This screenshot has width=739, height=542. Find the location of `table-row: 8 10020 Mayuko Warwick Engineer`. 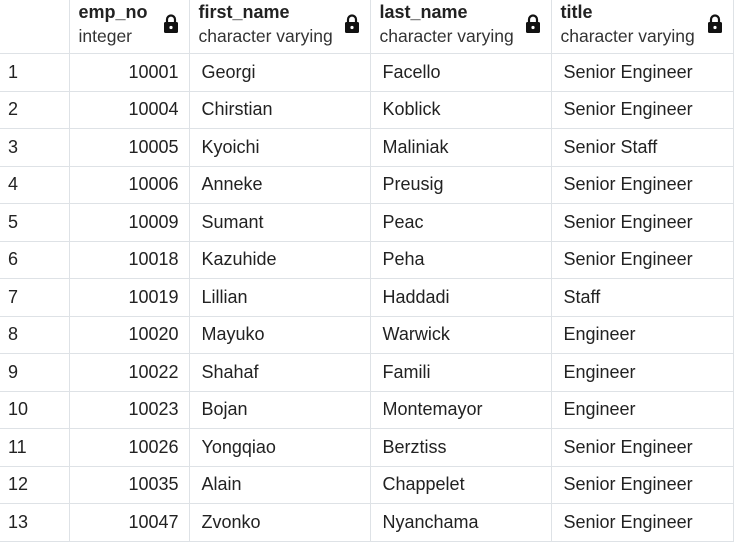

table-row: 8 10020 Mayuko Warwick Engineer is located at coordinates (367, 335).